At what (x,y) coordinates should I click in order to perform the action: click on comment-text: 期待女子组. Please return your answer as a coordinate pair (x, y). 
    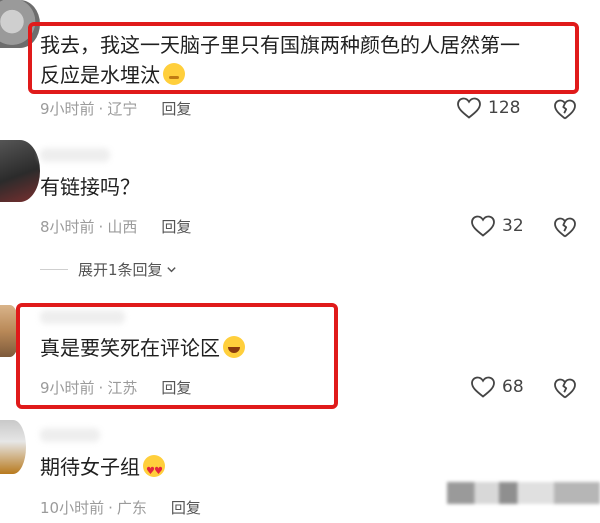
    Looking at the image, I should click on (102, 469).